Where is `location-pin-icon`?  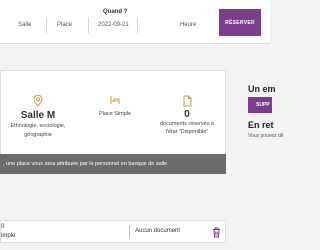
location-pin-icon is located at coordinates (38, 101).